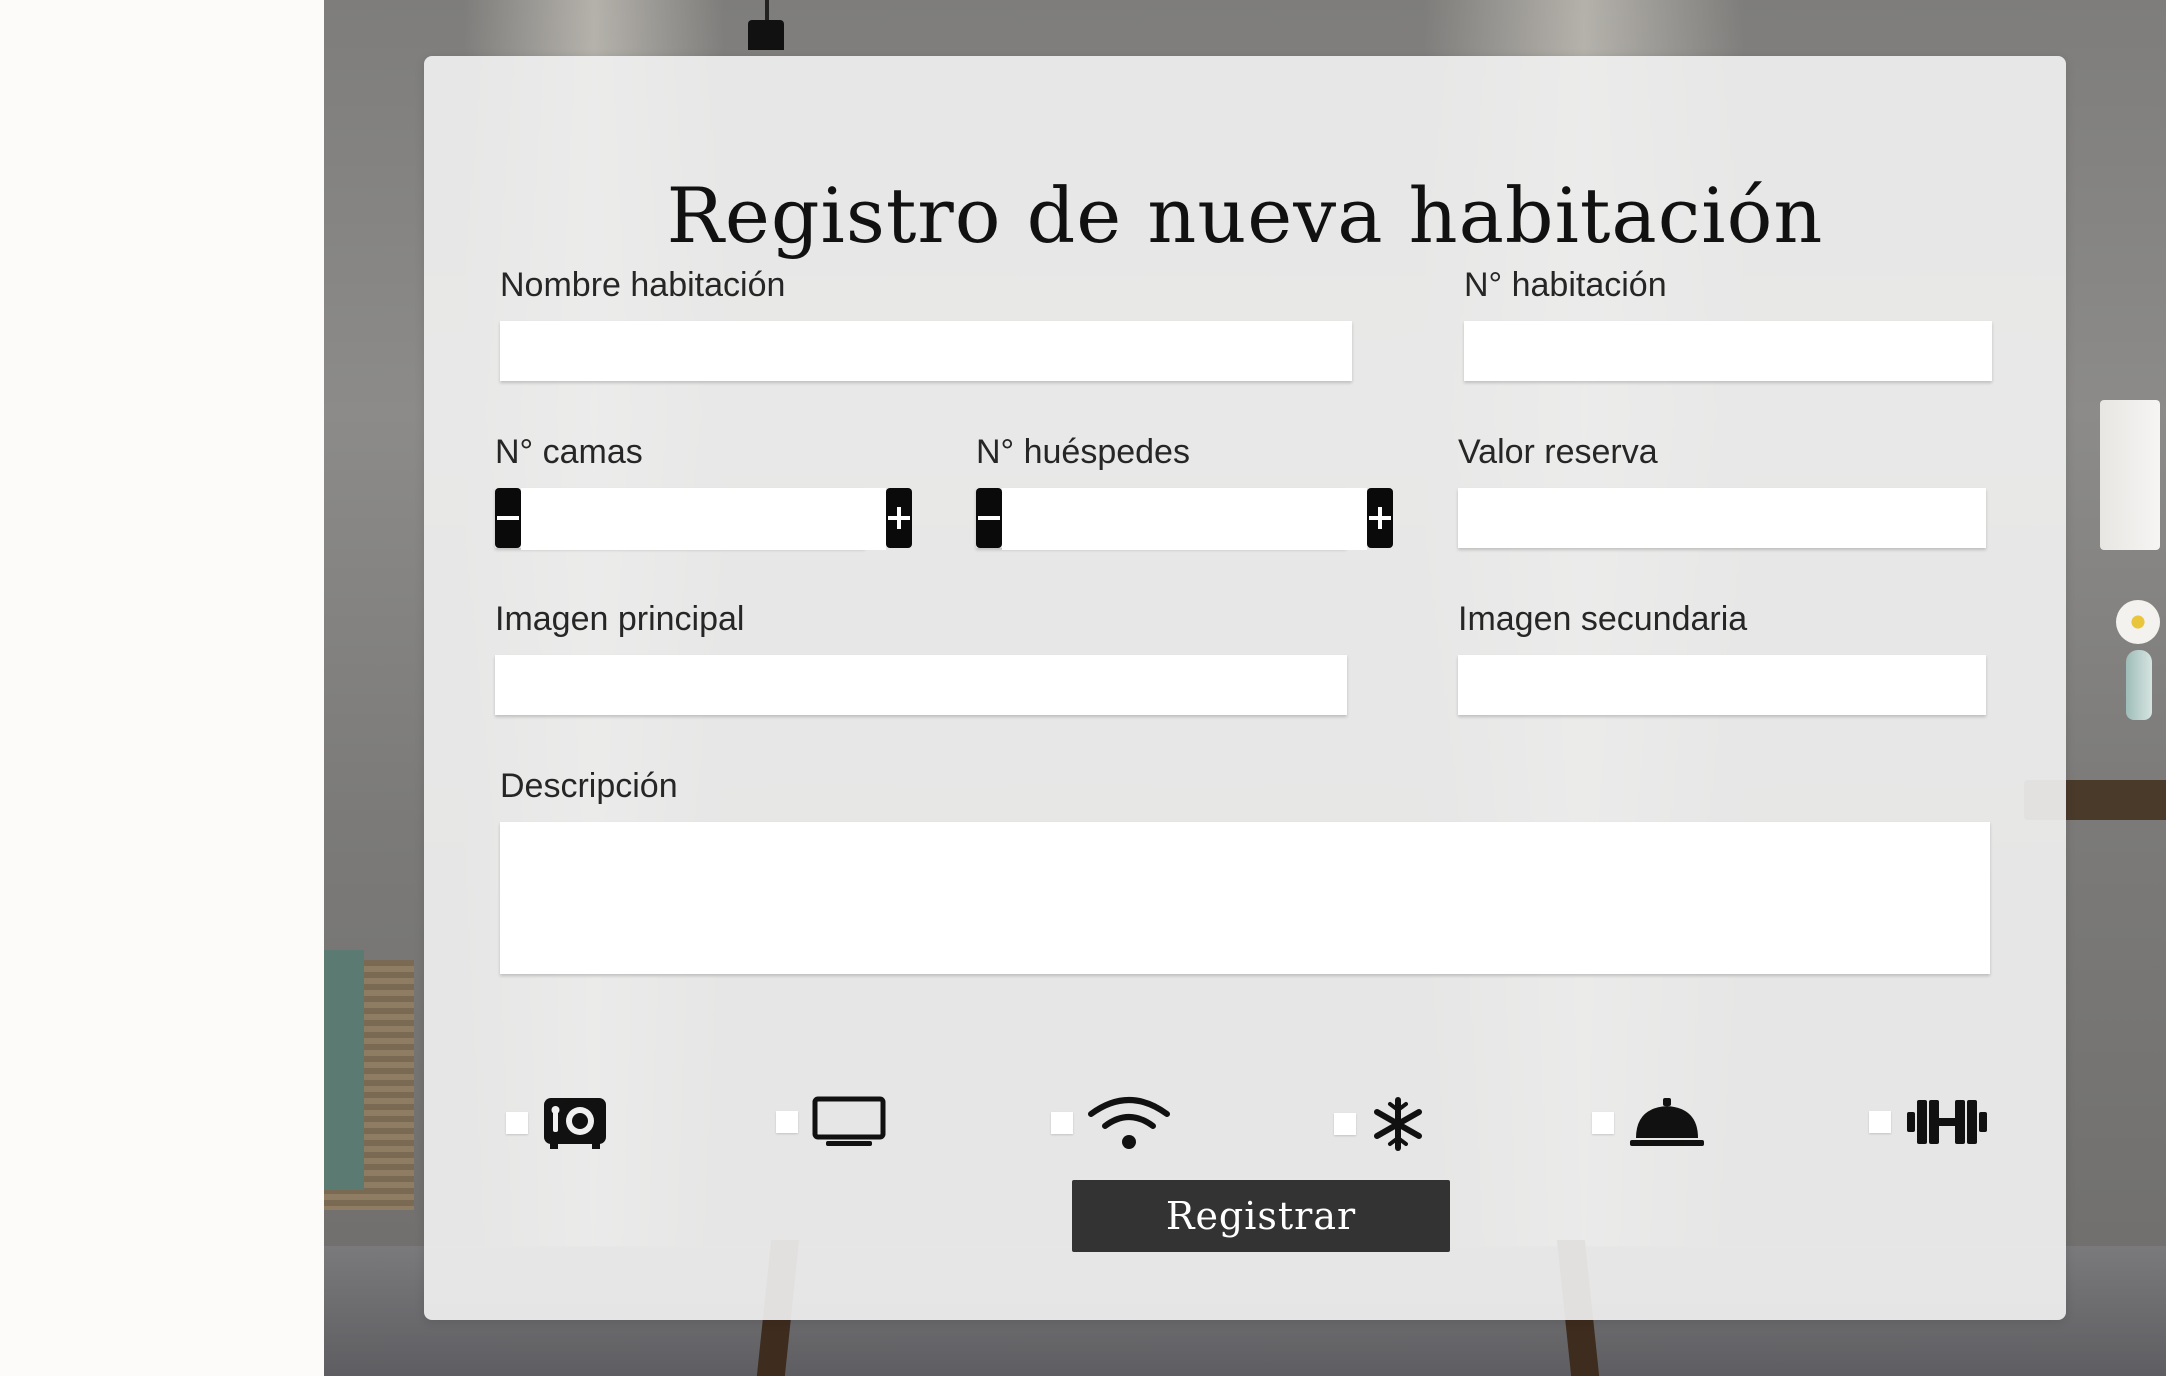 The height and width of the screenshot is (1376, 2166). What do you see at coordinates (1261, 1216) in the screenshot?
I see `register-button: Registrar` at bounding box center [1261, 1216].